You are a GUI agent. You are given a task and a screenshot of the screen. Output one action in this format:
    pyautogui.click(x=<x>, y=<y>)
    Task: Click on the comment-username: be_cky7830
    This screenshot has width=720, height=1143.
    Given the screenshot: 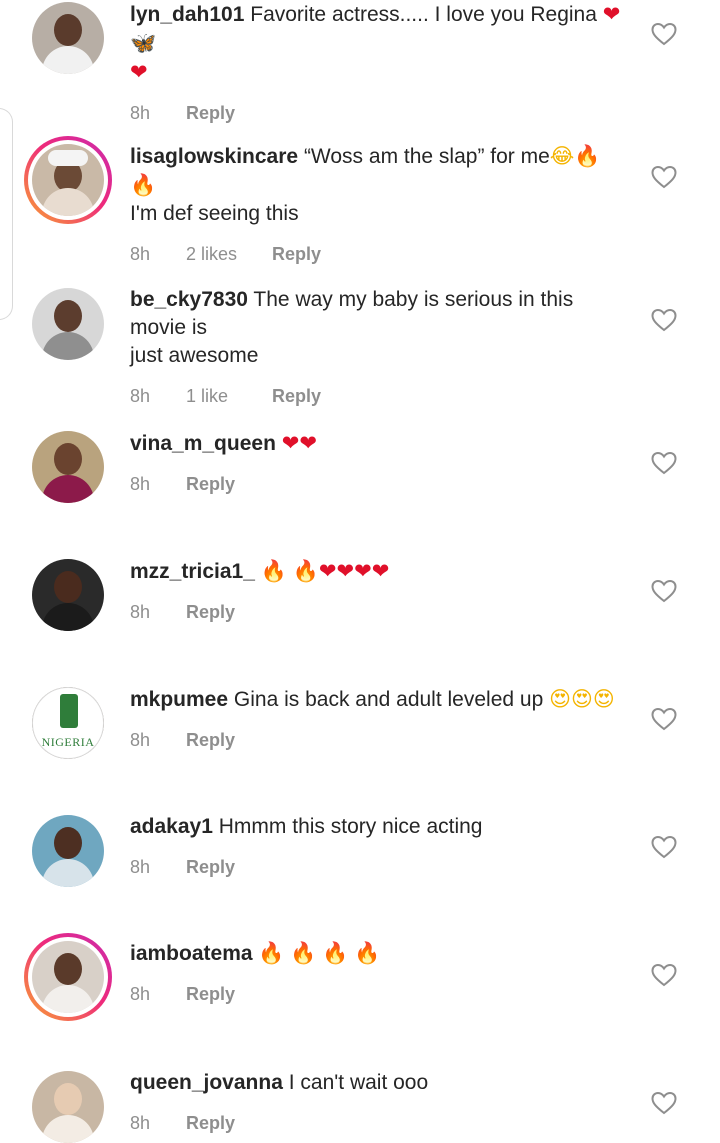 What is the action you would take?
    pyautogui.click(x=189, y=299)
    